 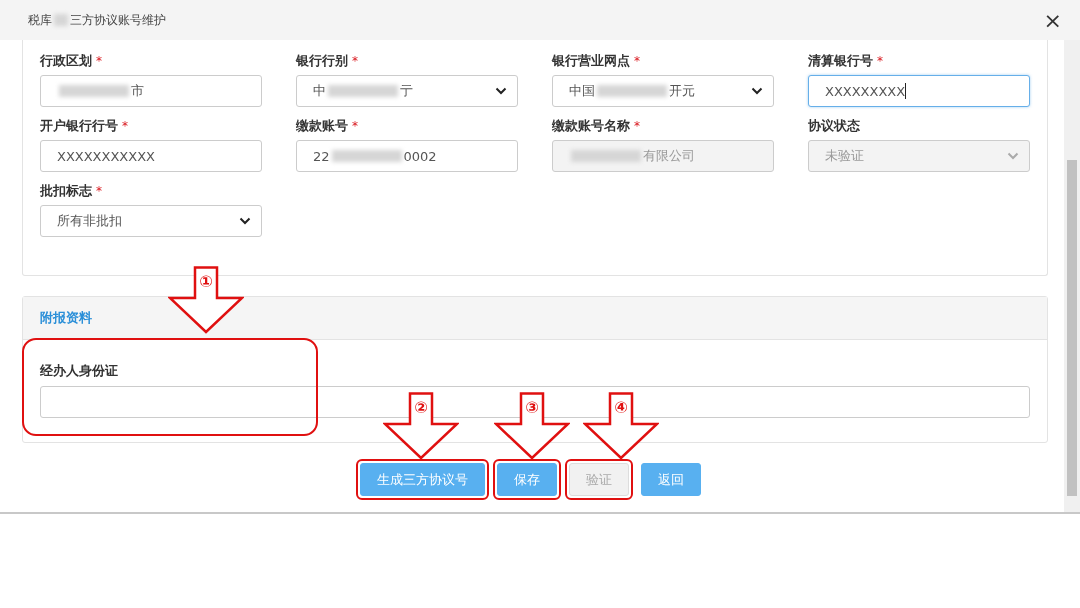 What do you see at coordinates (66, 191) in the screenshot?
I see `field-label: 批扣标志` at bounding box center [66, 191].